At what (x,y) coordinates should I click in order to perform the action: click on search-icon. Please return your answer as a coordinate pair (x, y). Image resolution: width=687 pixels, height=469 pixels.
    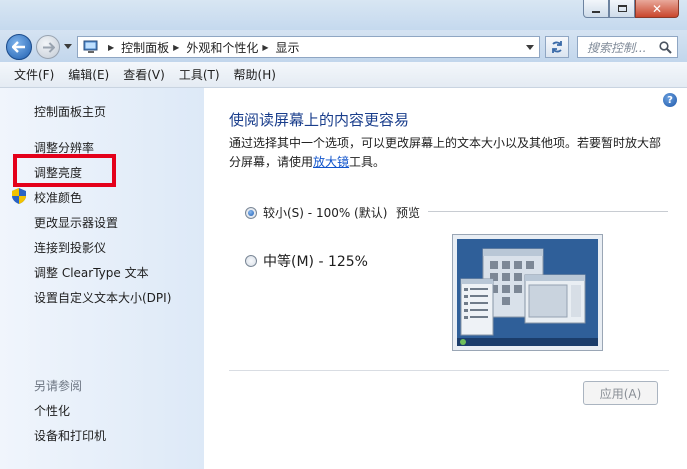
    Looking at the image, I should click on (665, 47).